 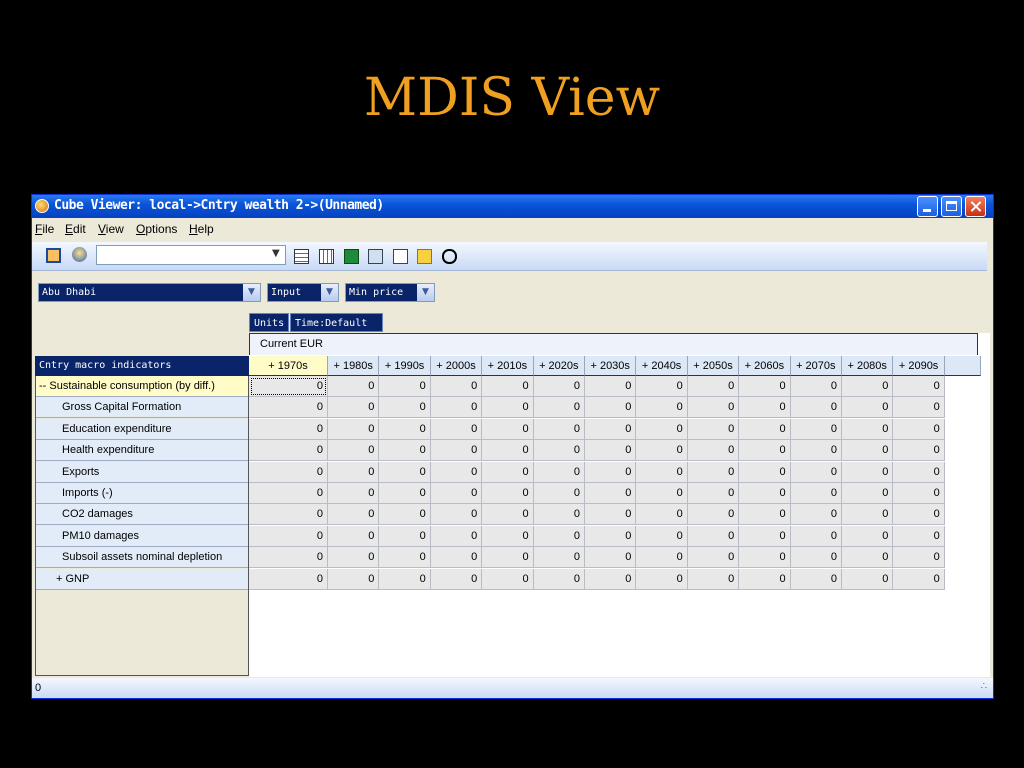 I want to click on menu-options: Options, so click(x=156, y=229).